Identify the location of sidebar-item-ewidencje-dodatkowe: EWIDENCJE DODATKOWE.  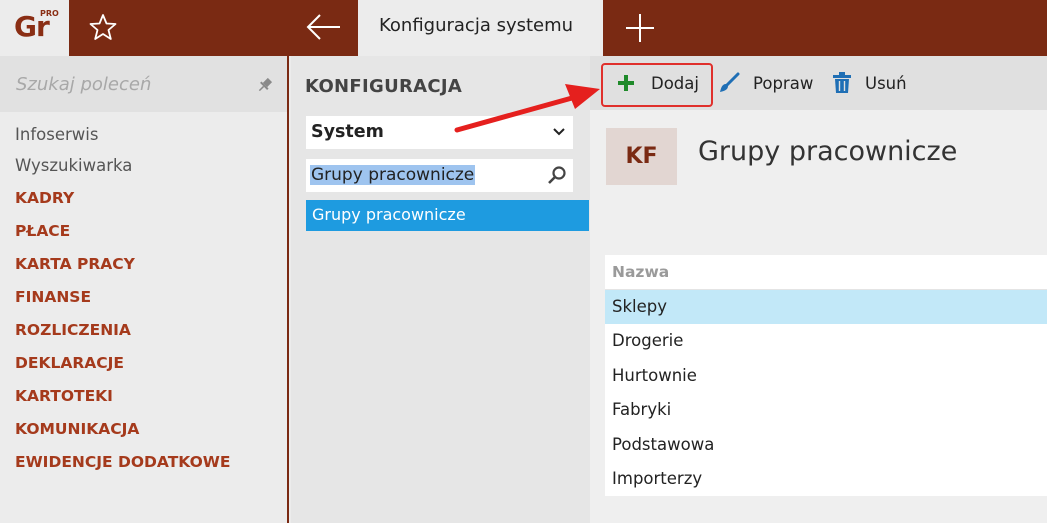
(122, 462).